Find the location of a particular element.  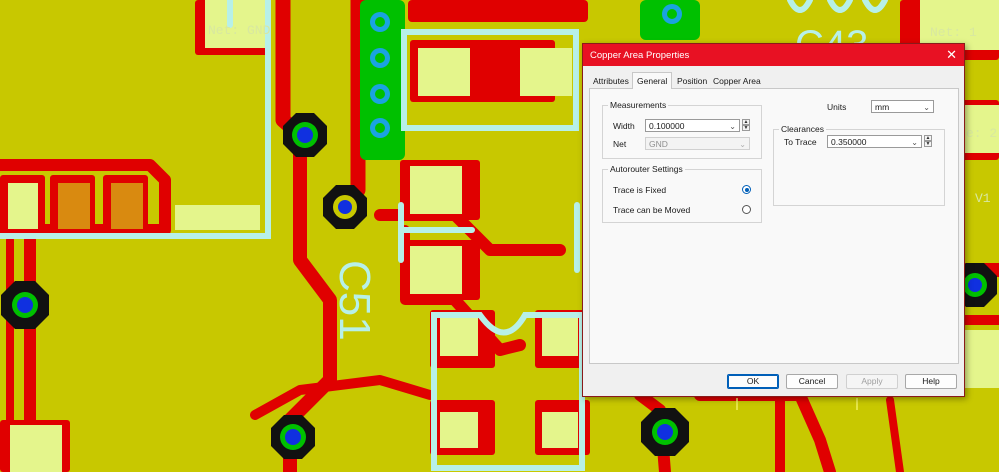

to-trace-spinner: ▲ ▼ is located at coordinates (928, 141).